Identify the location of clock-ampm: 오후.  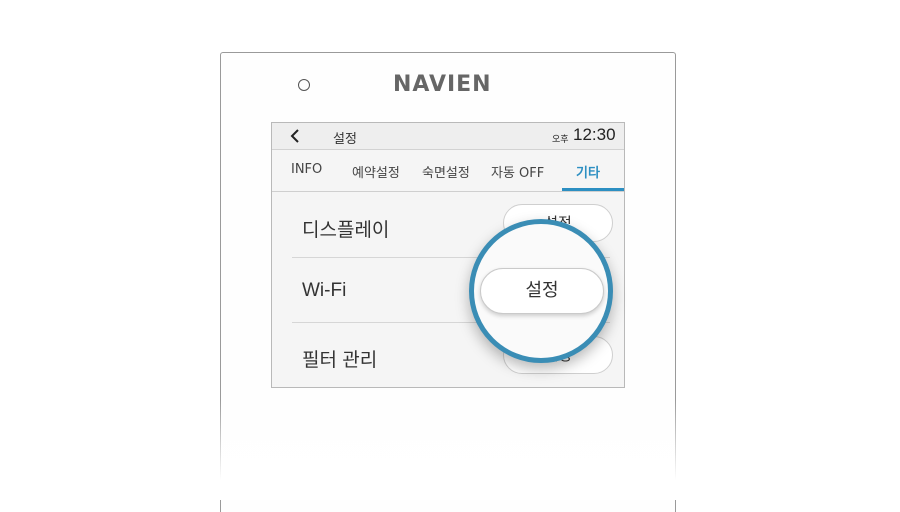
(560, 140).